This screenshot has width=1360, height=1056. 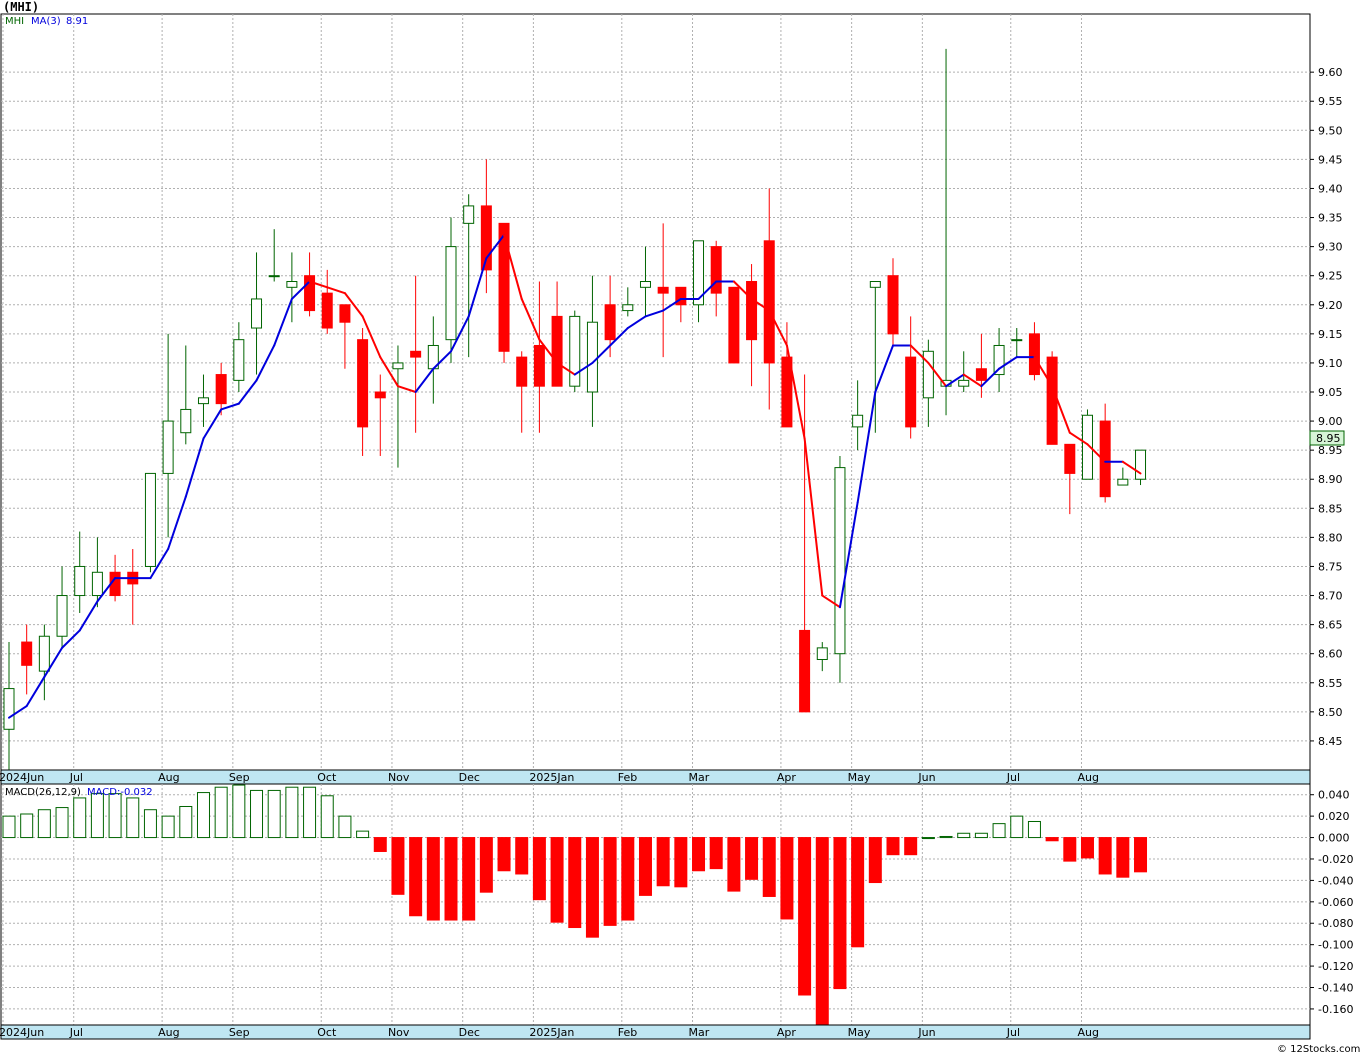 I want to click on price-x-tick-label: Feb, so click(x=627, y=777).